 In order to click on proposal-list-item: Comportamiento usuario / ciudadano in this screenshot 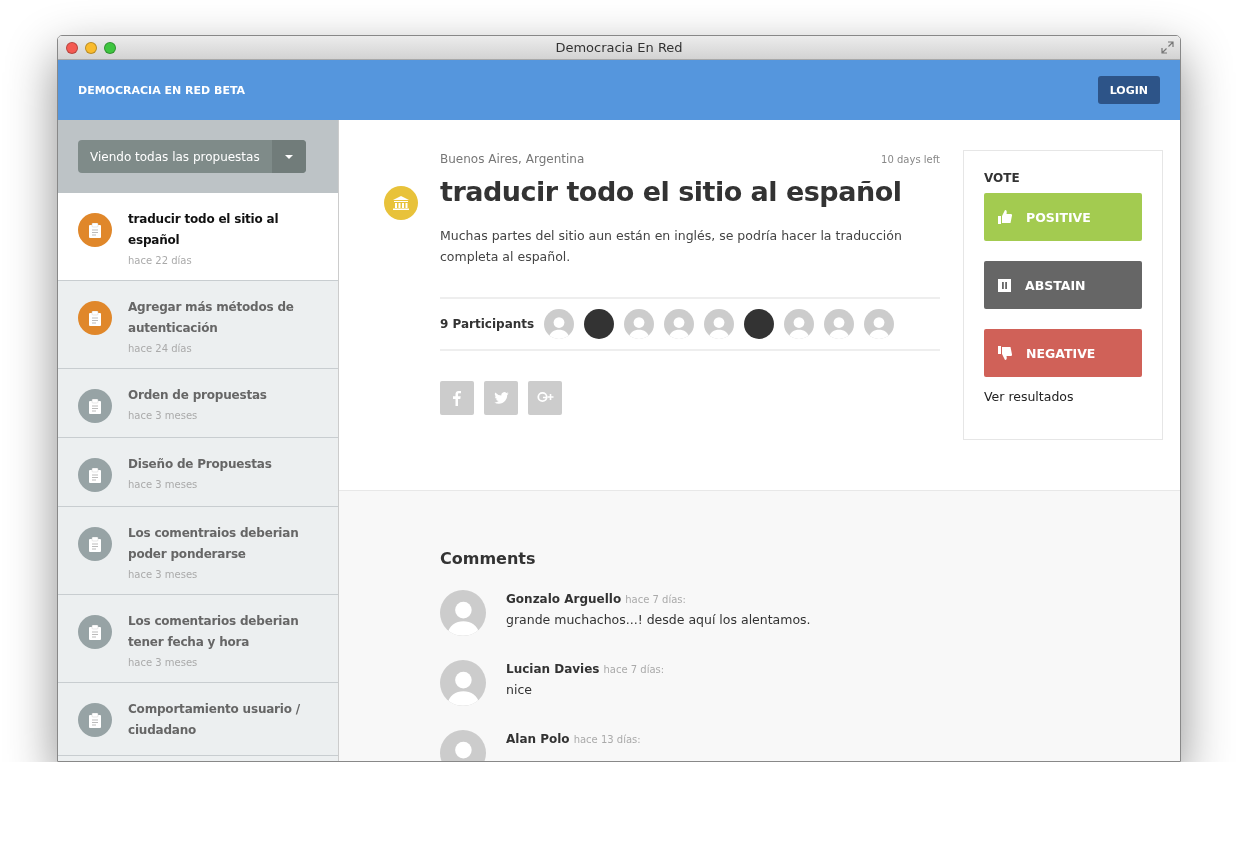, I will do `click(198, 719)`.